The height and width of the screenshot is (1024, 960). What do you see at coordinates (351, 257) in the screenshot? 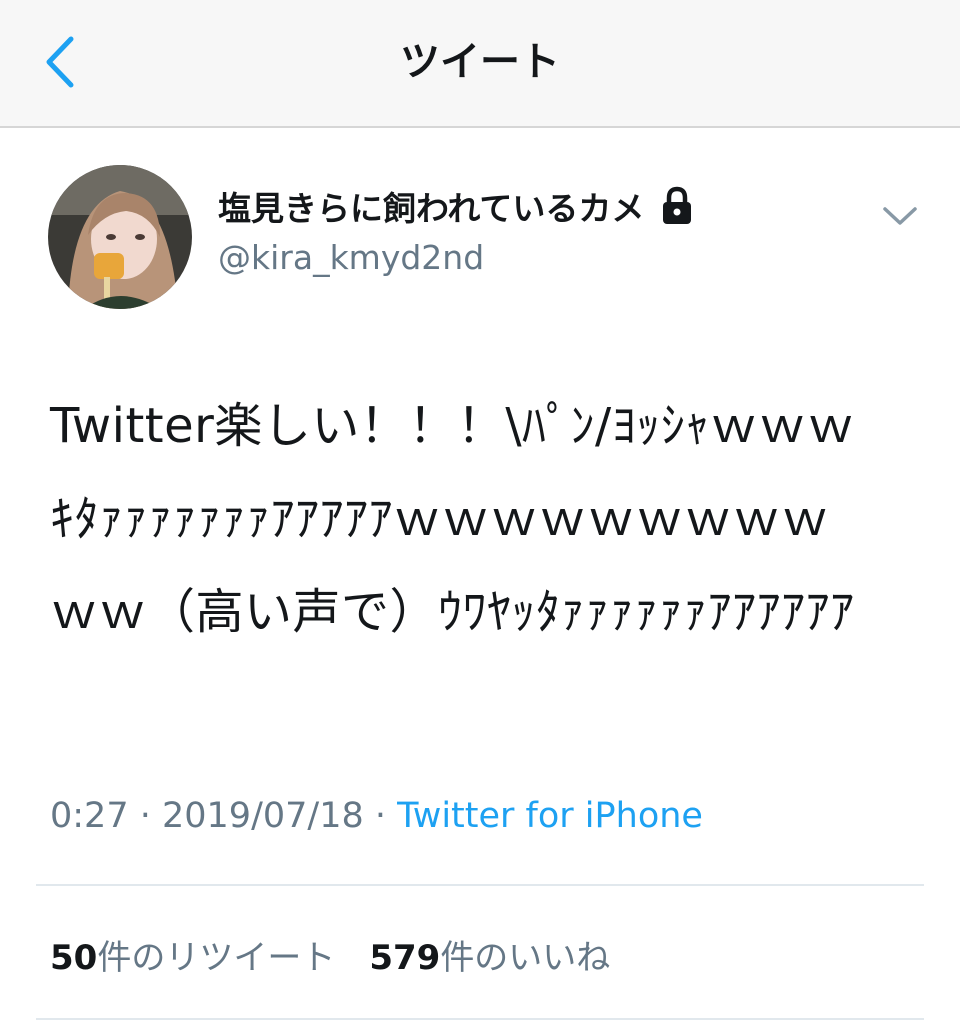
I see `author-handle: @kira_kmyd2nd` at bounding box center [351, 257].